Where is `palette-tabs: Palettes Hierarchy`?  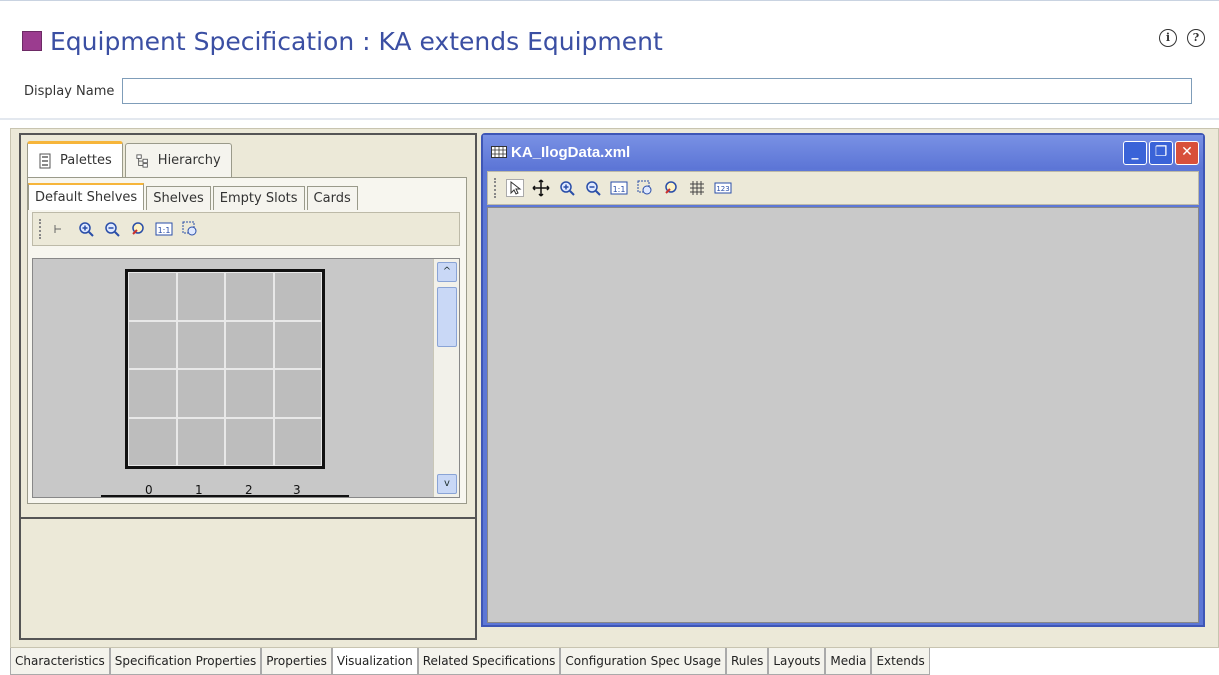 palette-tabs: Palettes Hierarchy is located at coordinates (130, 159).